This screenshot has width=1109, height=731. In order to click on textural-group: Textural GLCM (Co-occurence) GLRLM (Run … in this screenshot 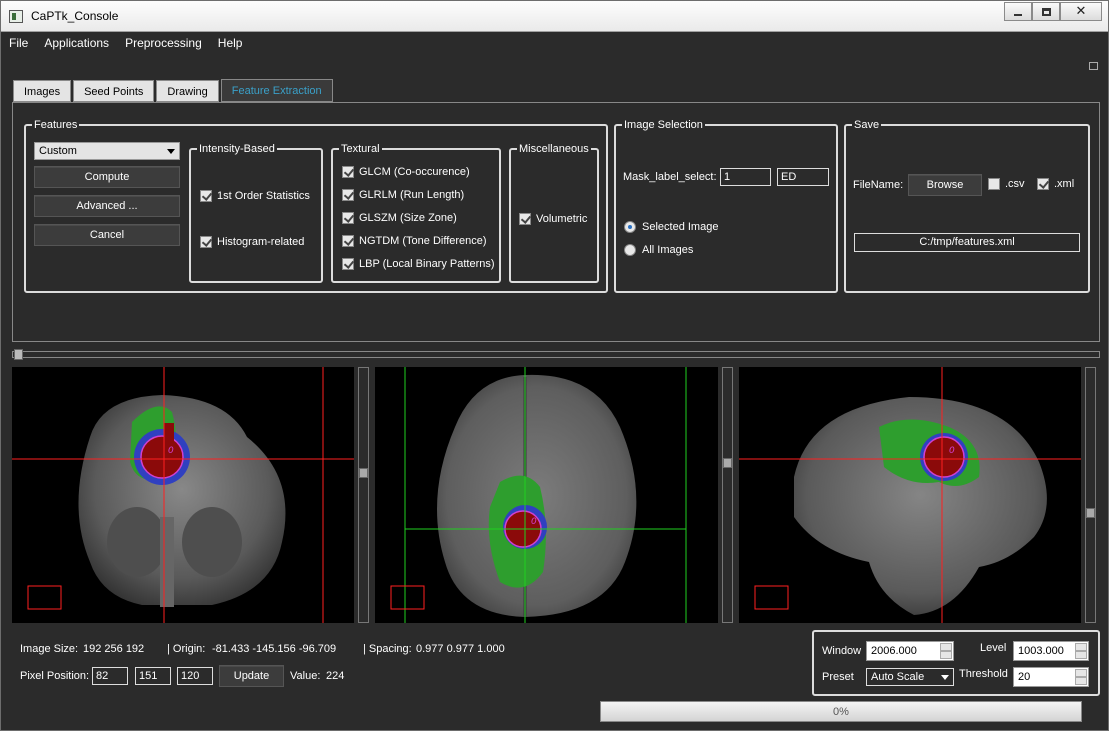, I will do `click(416, 212)`.